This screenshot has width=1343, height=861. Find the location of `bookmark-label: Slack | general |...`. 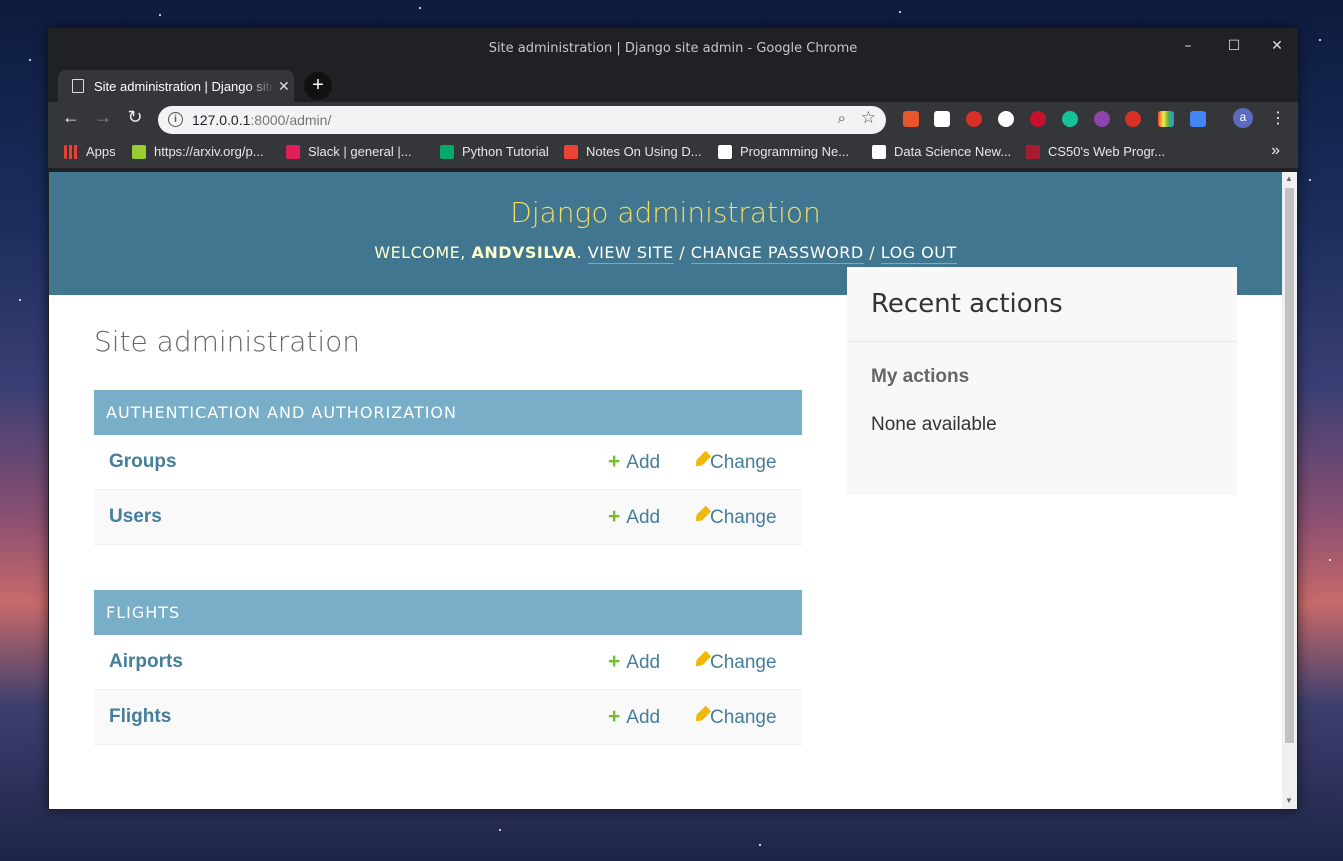

bookmark-label: Slack | general |... is located at coordinates (360, 151).